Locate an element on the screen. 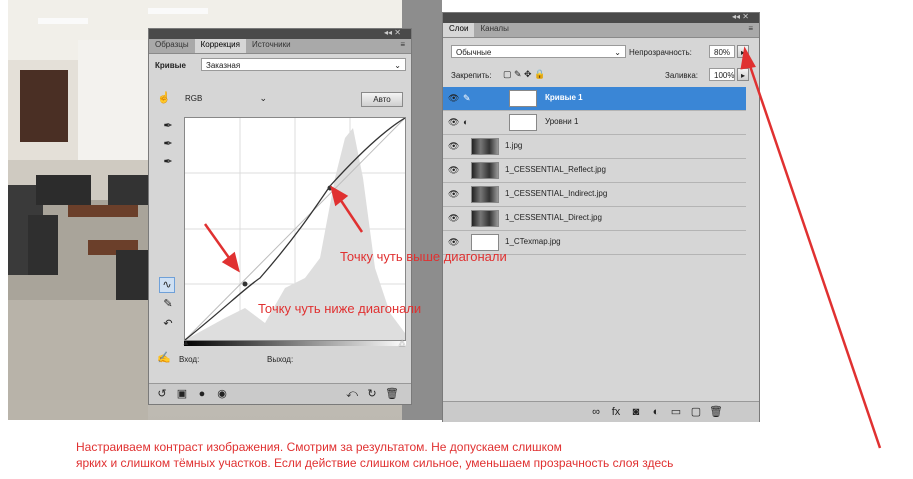 Image resolution: width=913 pixels, height=479 pixels. arrow-head-high is located at coordinates (339, 196).